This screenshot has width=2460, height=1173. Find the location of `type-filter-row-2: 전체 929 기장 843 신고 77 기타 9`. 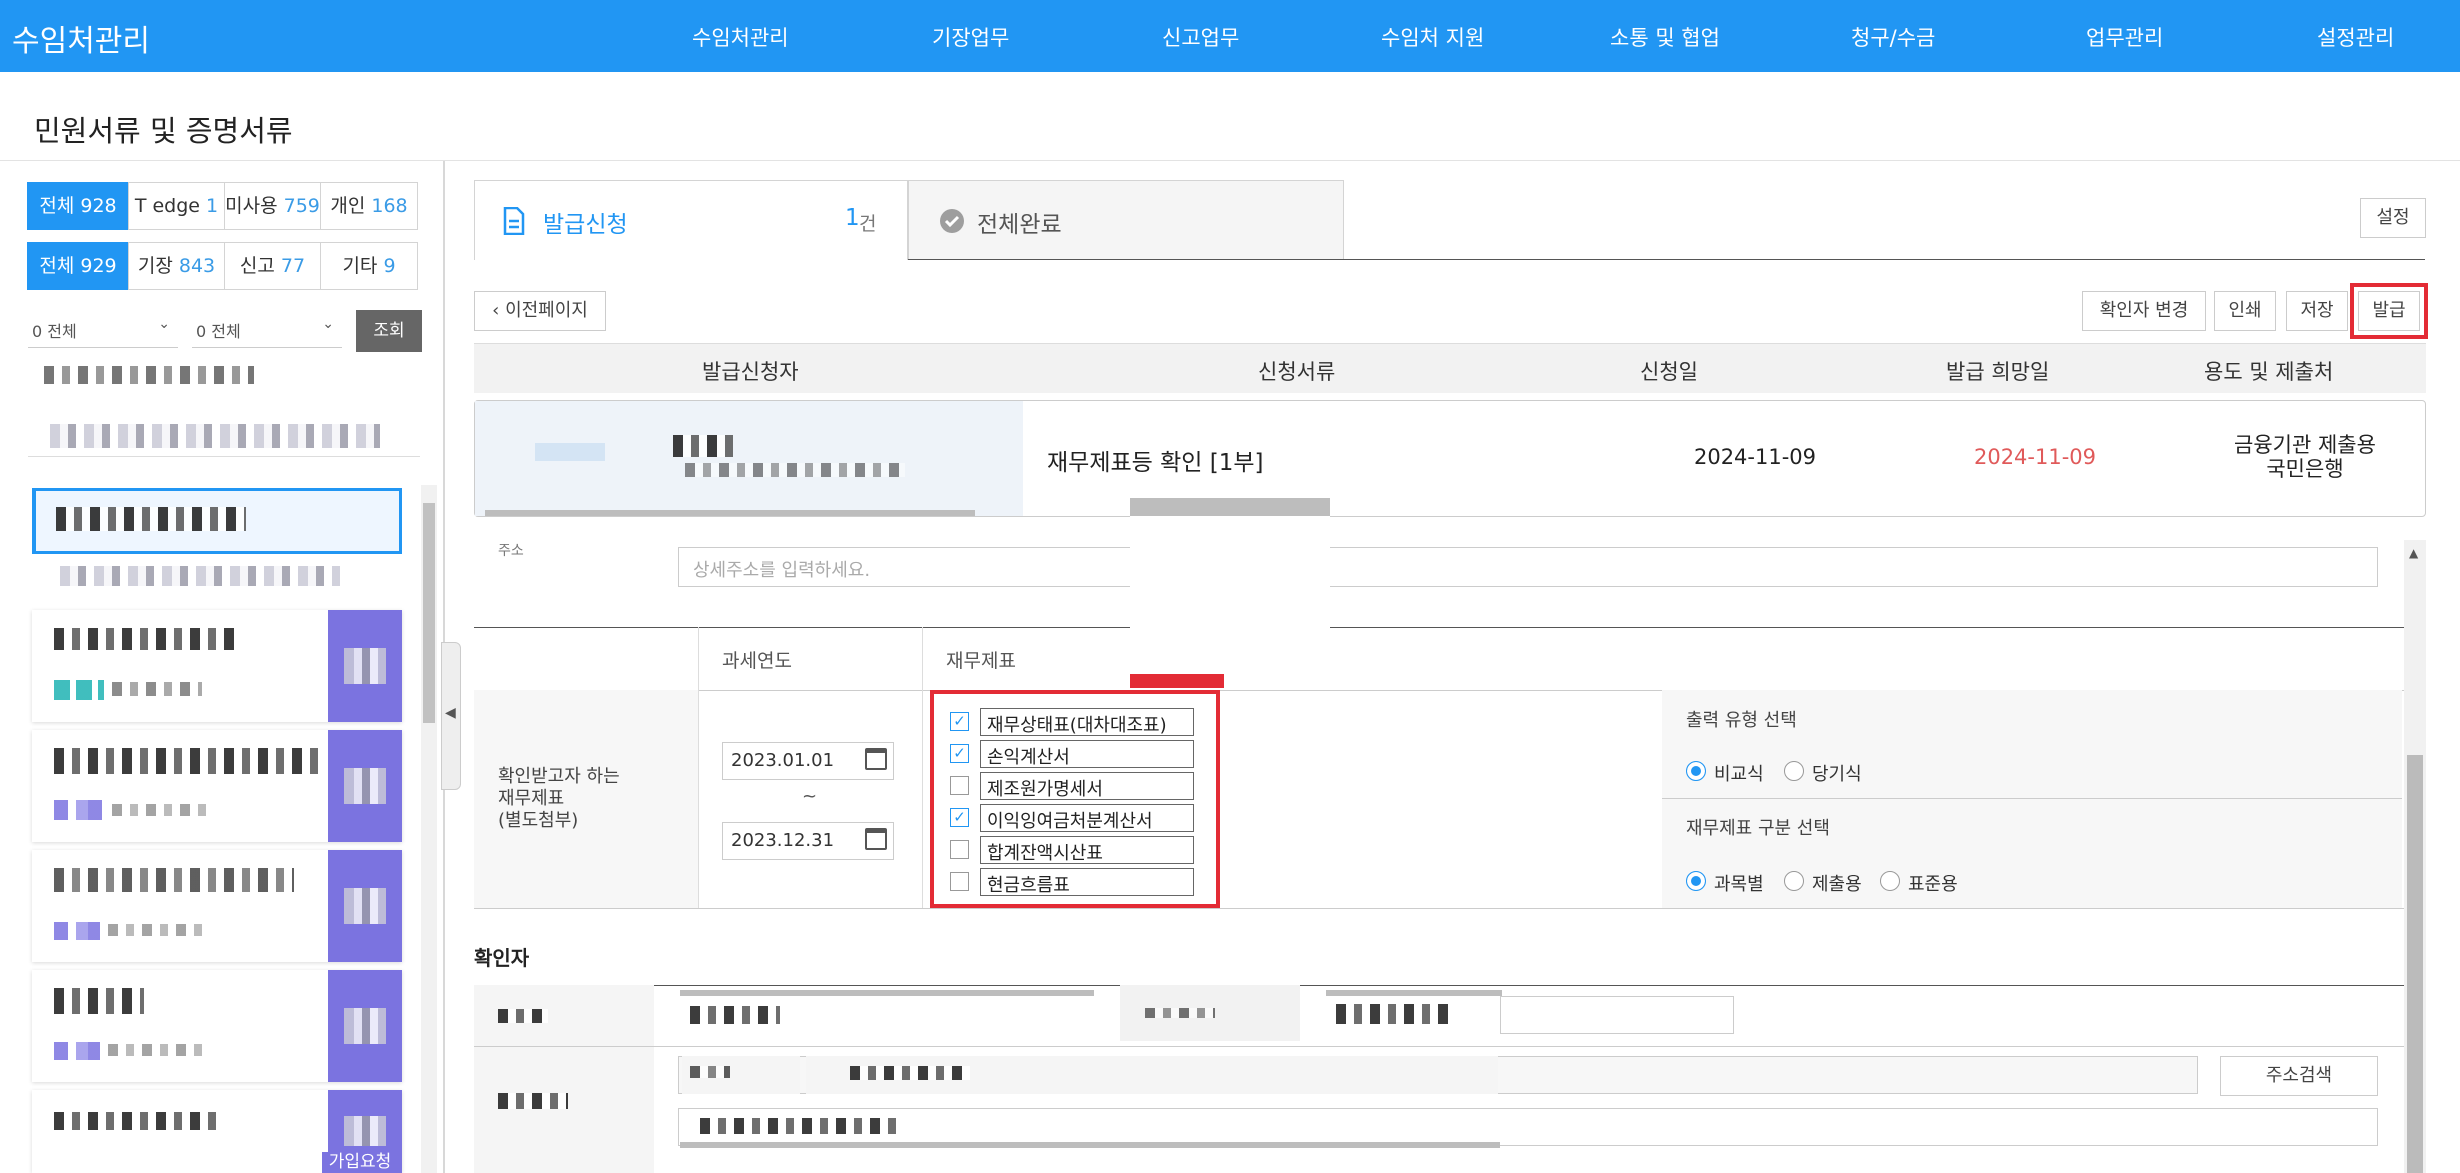

type-filter-row-2: 전체 929 기장 843 신고 77 기타 9 is located at coordinates (222, 266).